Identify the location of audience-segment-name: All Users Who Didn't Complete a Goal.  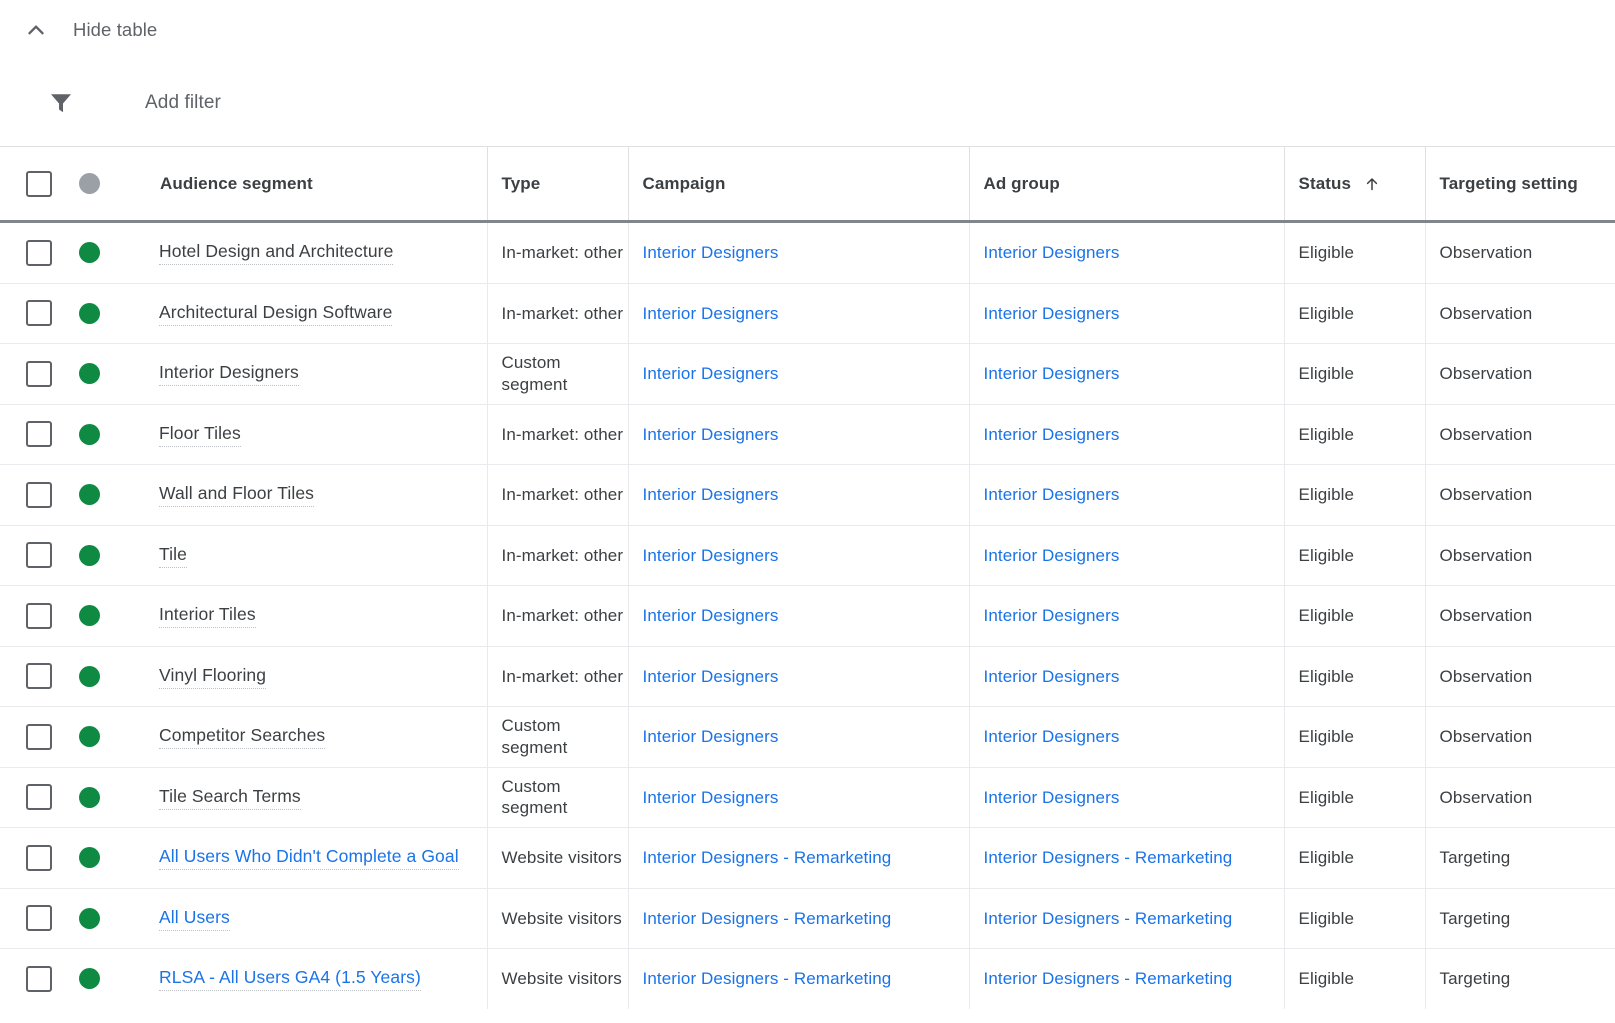
(309, 858).